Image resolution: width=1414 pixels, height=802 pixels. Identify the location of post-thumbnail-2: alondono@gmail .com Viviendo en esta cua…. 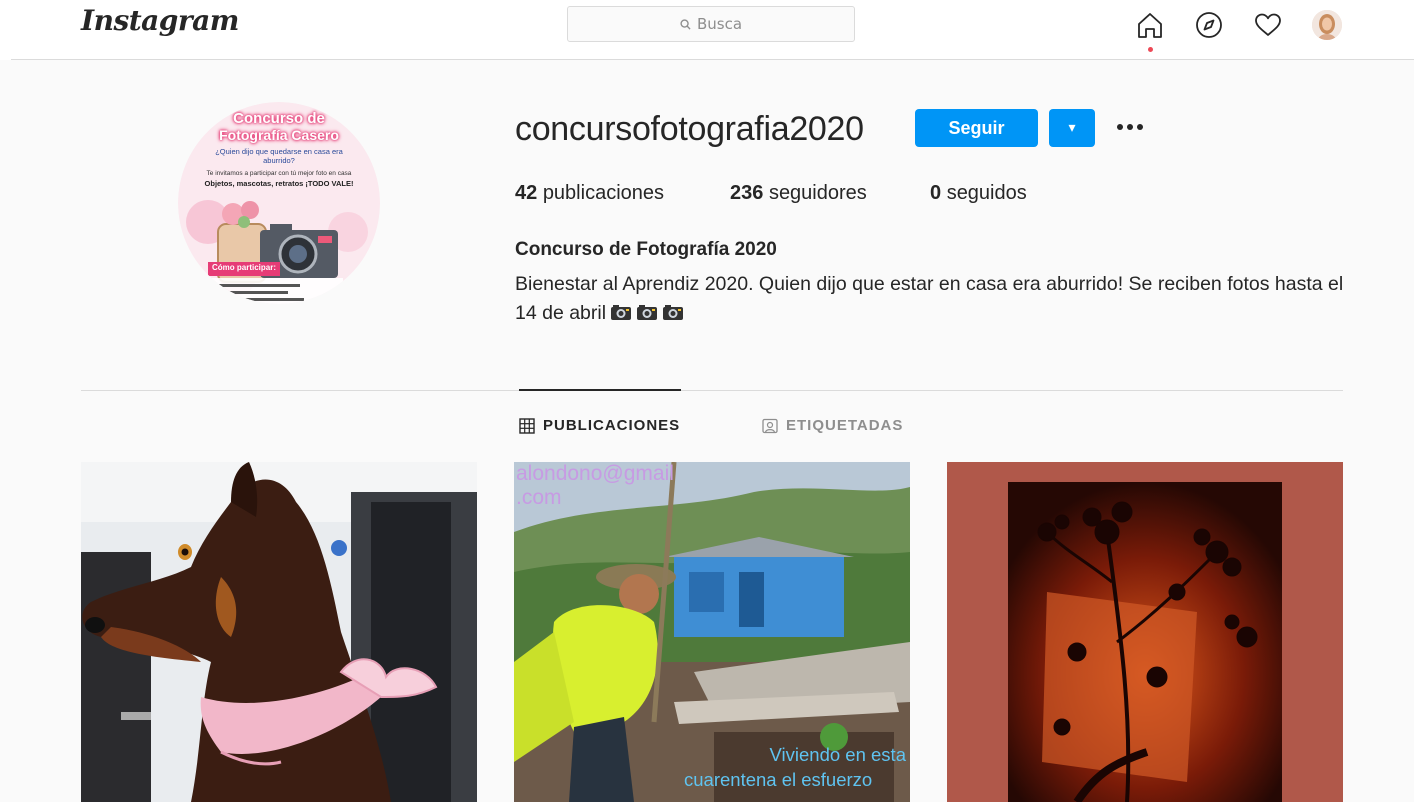
(712, 632).